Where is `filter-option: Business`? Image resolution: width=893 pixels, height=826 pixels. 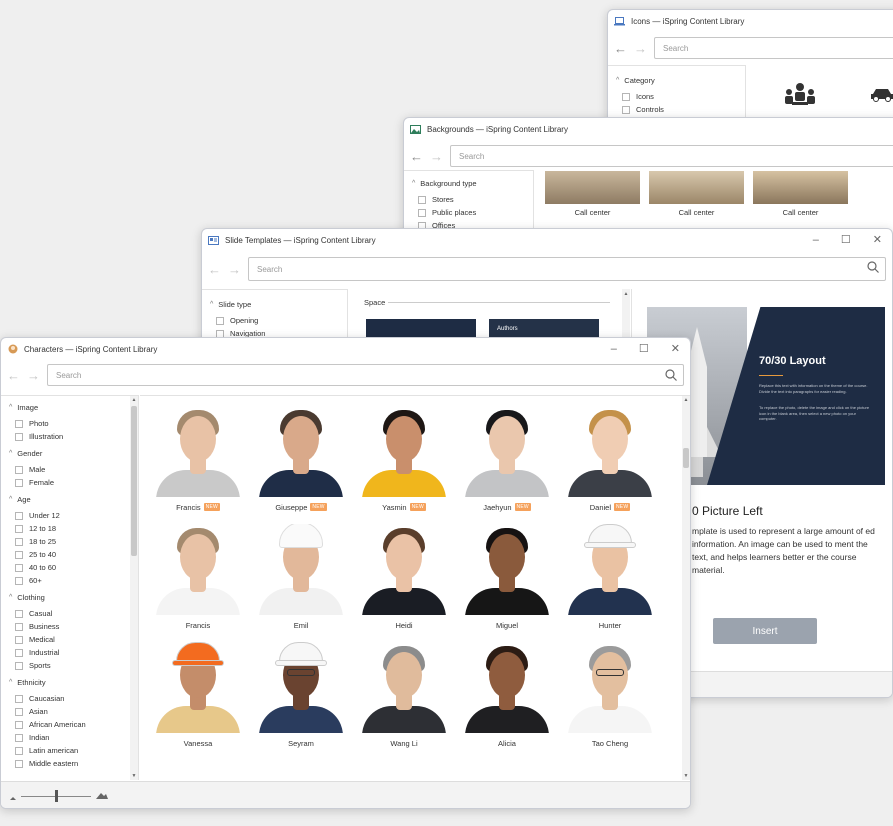 filter-option: Business is located at coordinates (66, 626).